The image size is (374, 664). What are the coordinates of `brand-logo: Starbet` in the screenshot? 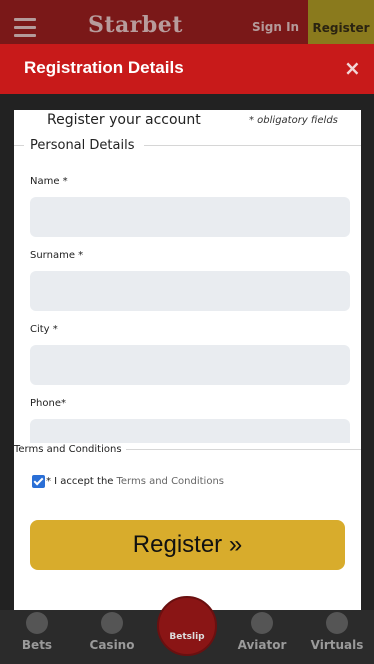 It's located at (135, 25).